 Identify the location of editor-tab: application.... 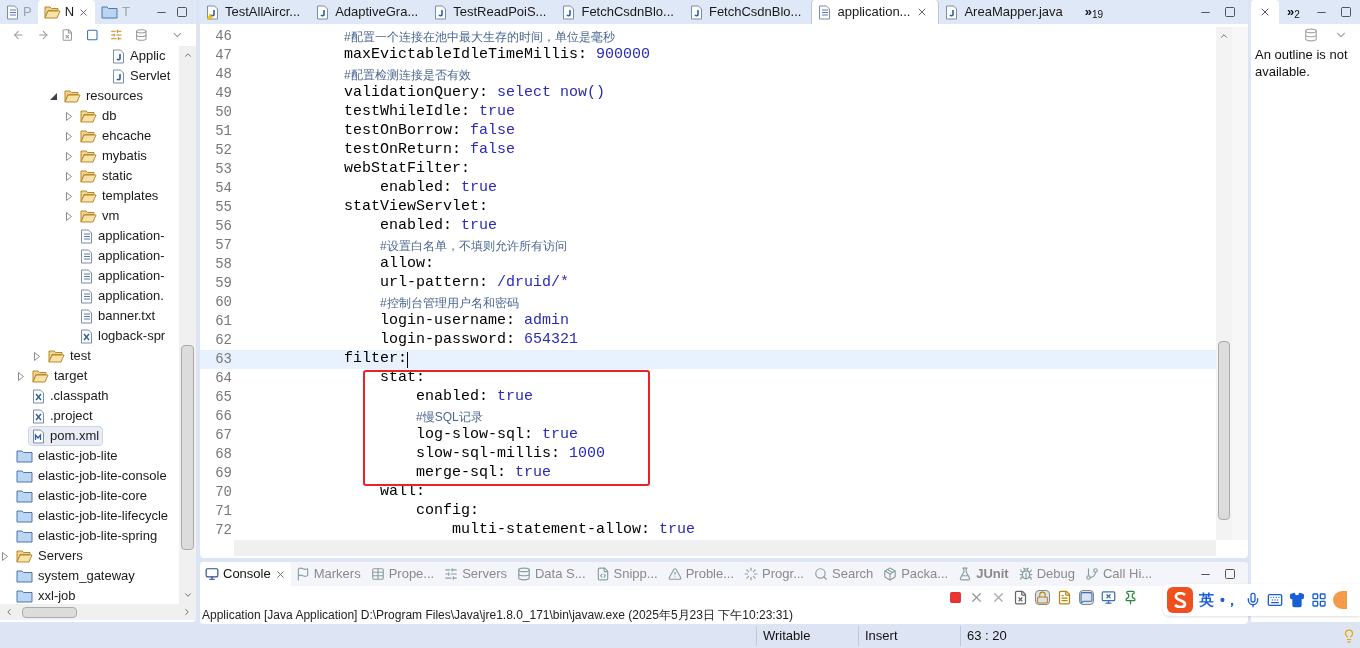
(875, 12).